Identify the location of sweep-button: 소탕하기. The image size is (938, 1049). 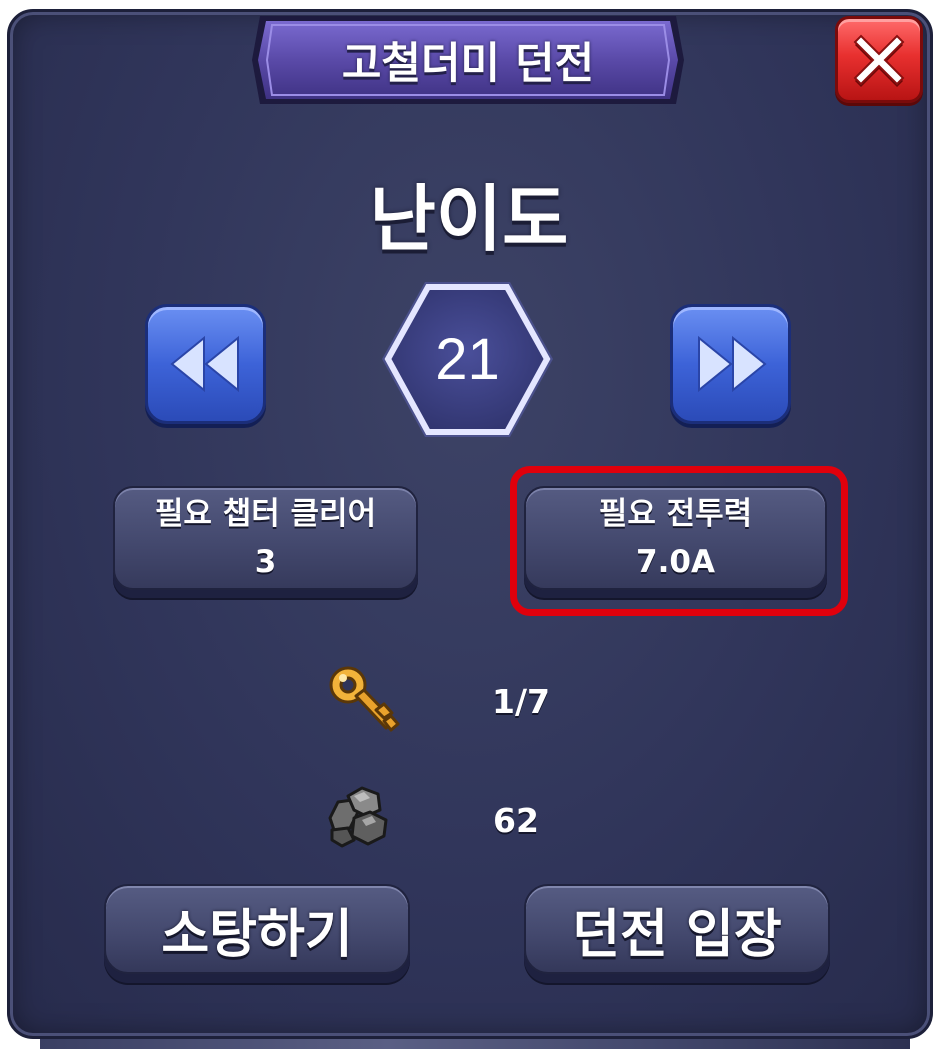
(257, 929).